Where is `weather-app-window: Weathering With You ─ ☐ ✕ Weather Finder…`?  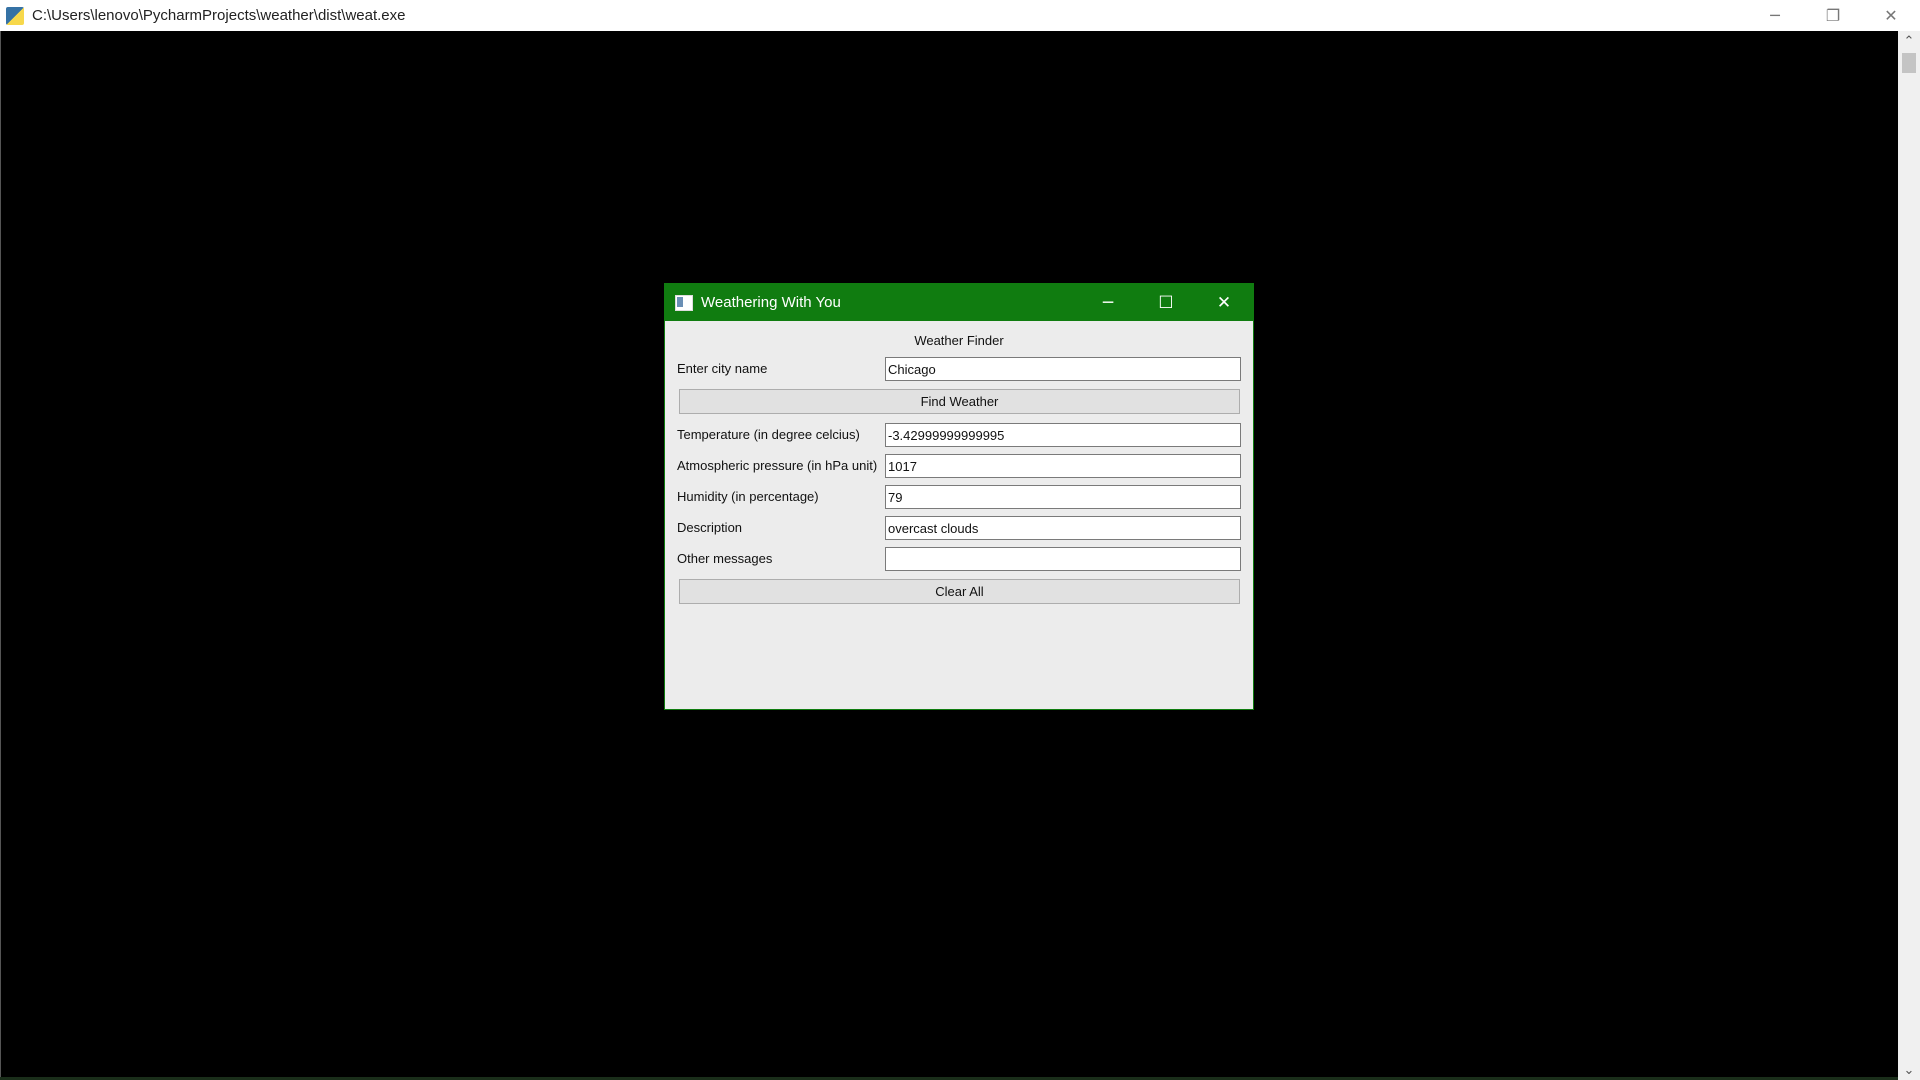 weather-app-window: Weathering With You ─ ☐ ✕ Weather Finder… is located at coordinates (959, 496).